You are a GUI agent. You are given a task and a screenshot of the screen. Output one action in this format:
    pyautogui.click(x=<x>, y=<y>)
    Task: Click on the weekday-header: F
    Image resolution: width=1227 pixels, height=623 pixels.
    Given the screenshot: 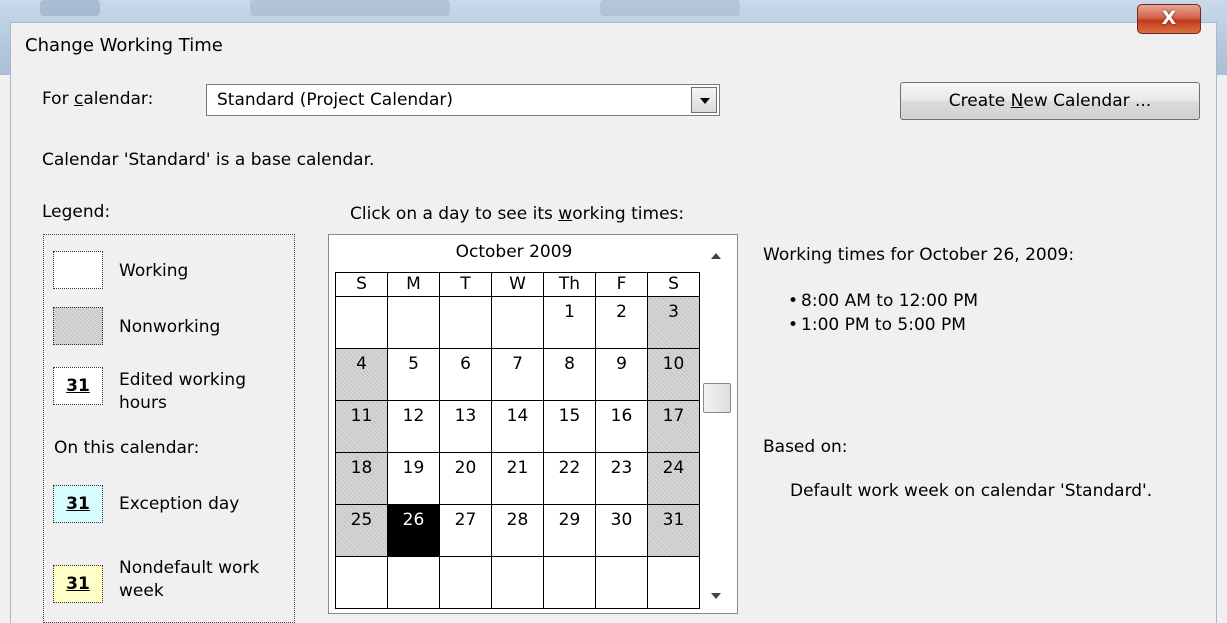 What is the action you would take?
    pyautogui.click(x=621, y=284)
    